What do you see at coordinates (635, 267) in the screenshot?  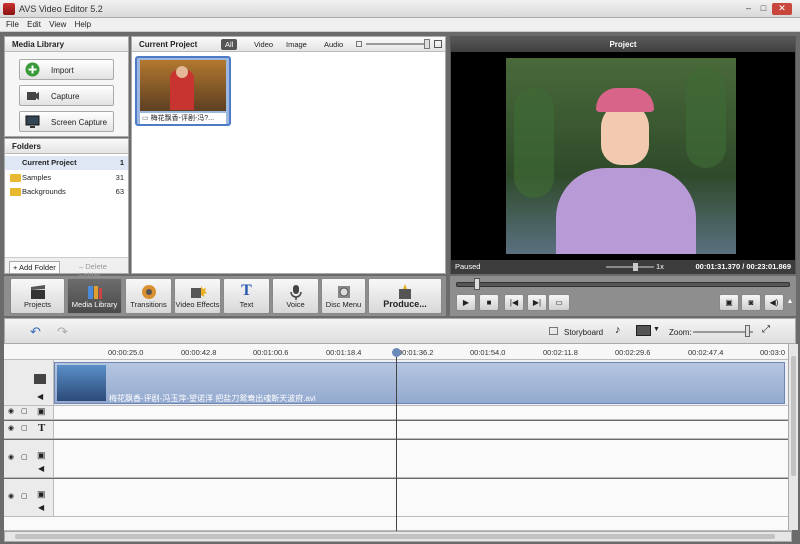 I see `speed-slider-handle` at bounding box center [635, 267].